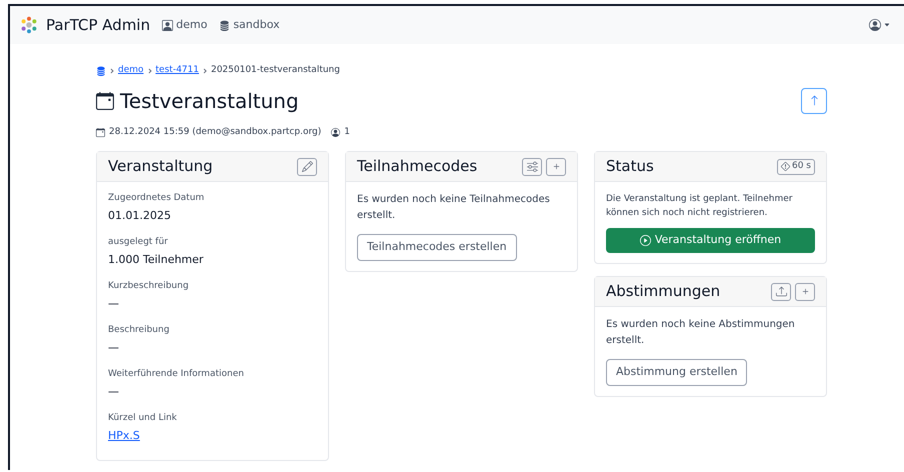 The width and height of the screenshot is (904, 472). I want to click on card-title: Status, so click(630, 167).